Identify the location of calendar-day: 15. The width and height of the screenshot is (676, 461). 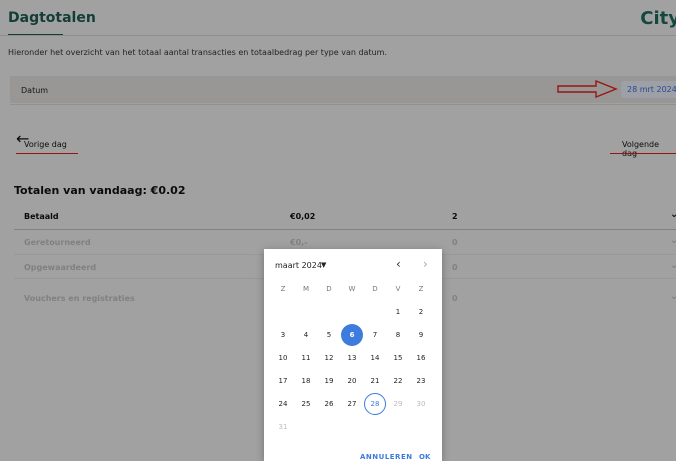
(398, 358).